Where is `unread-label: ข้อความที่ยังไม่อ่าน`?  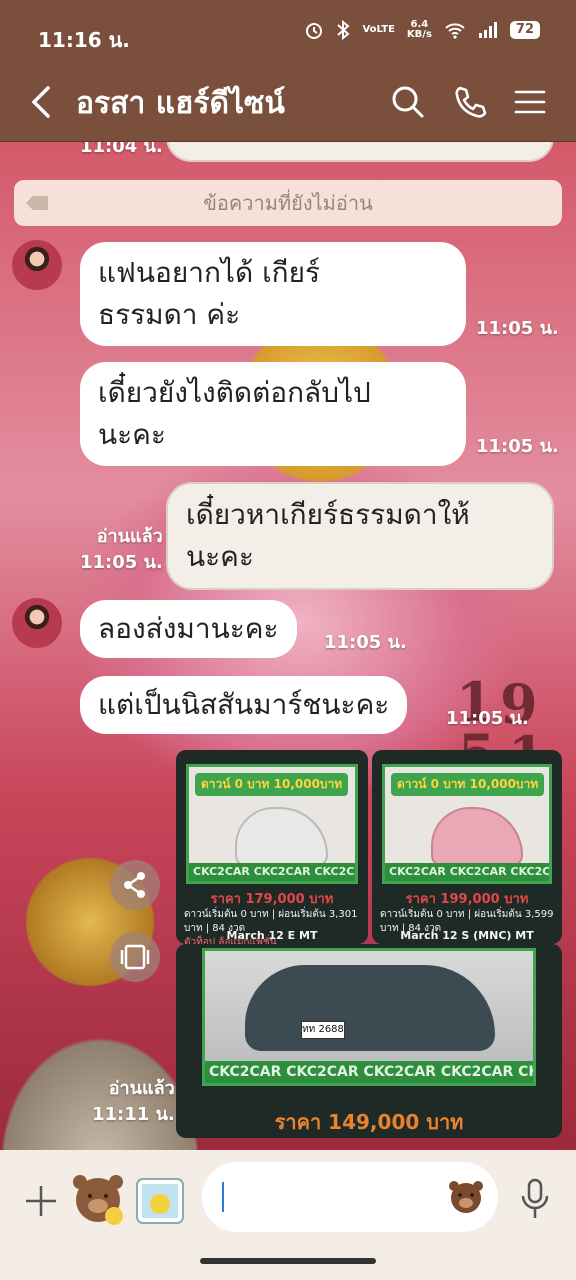
unread-label: ข้อความที่ยังไม่อ่าน is located at coordinates (288, 203).